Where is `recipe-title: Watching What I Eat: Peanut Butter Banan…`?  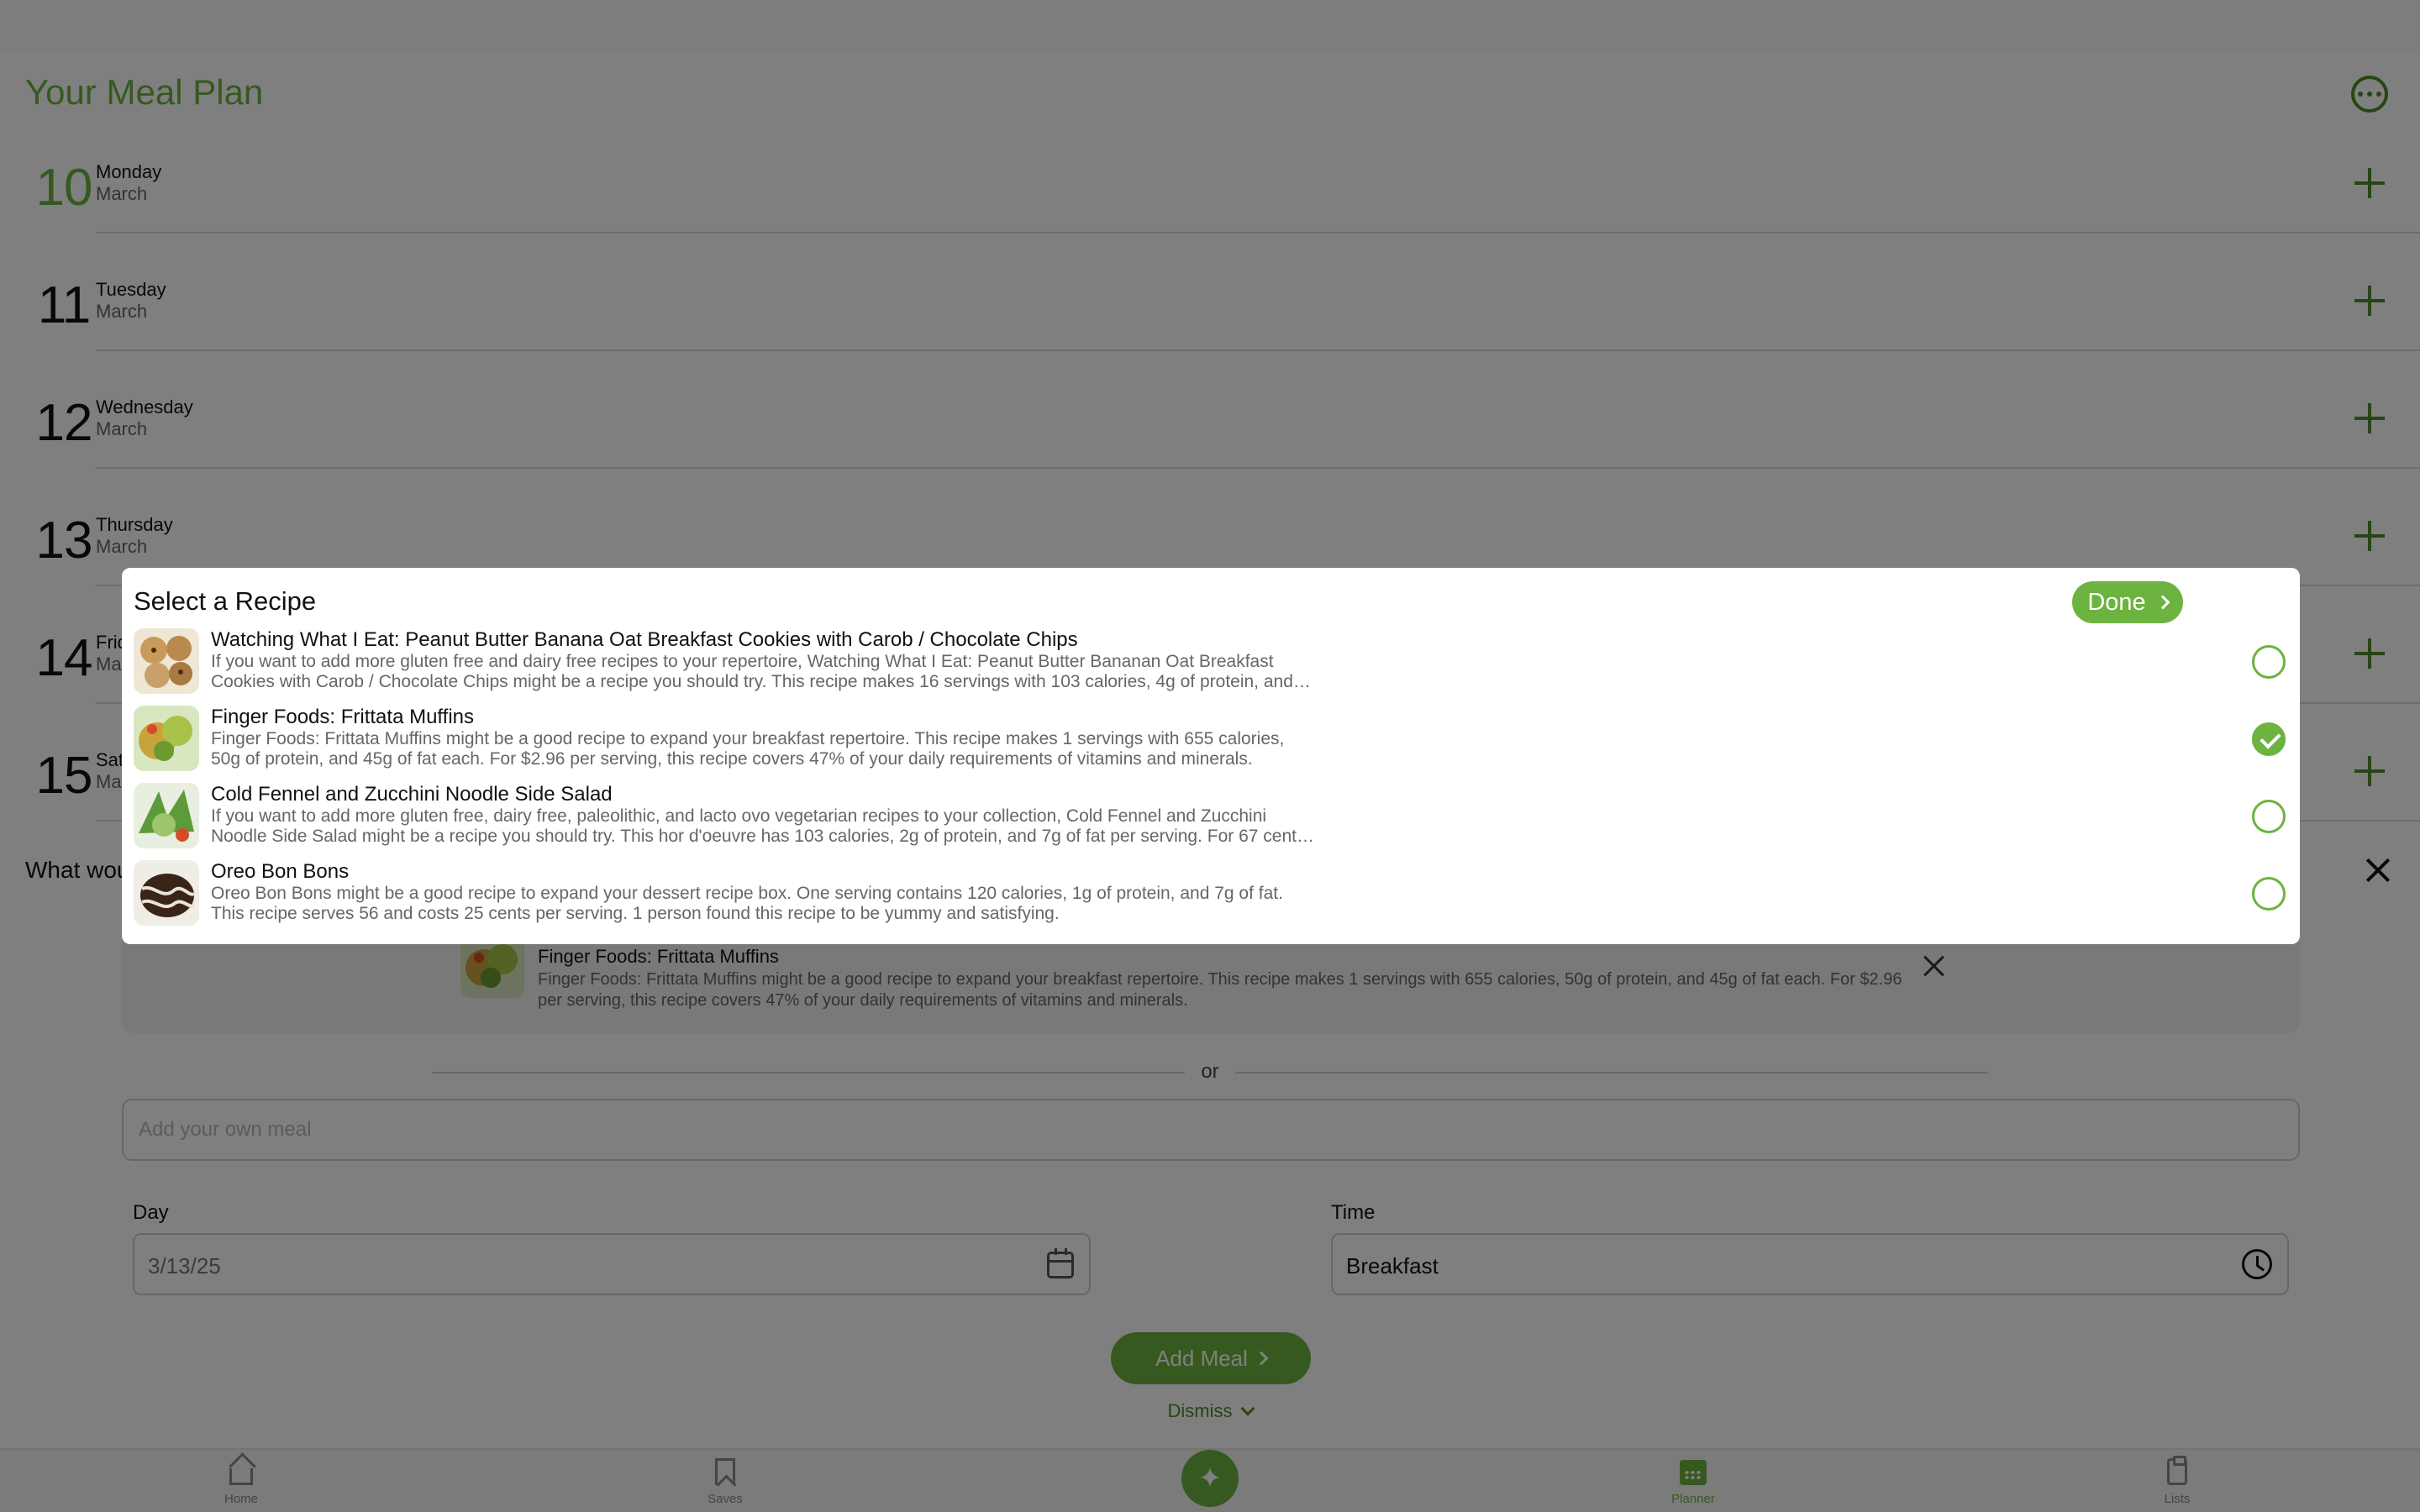
recipe-title: Watching What I Eat: Peanut Butter Banan… is located at coordinates (644, 639).